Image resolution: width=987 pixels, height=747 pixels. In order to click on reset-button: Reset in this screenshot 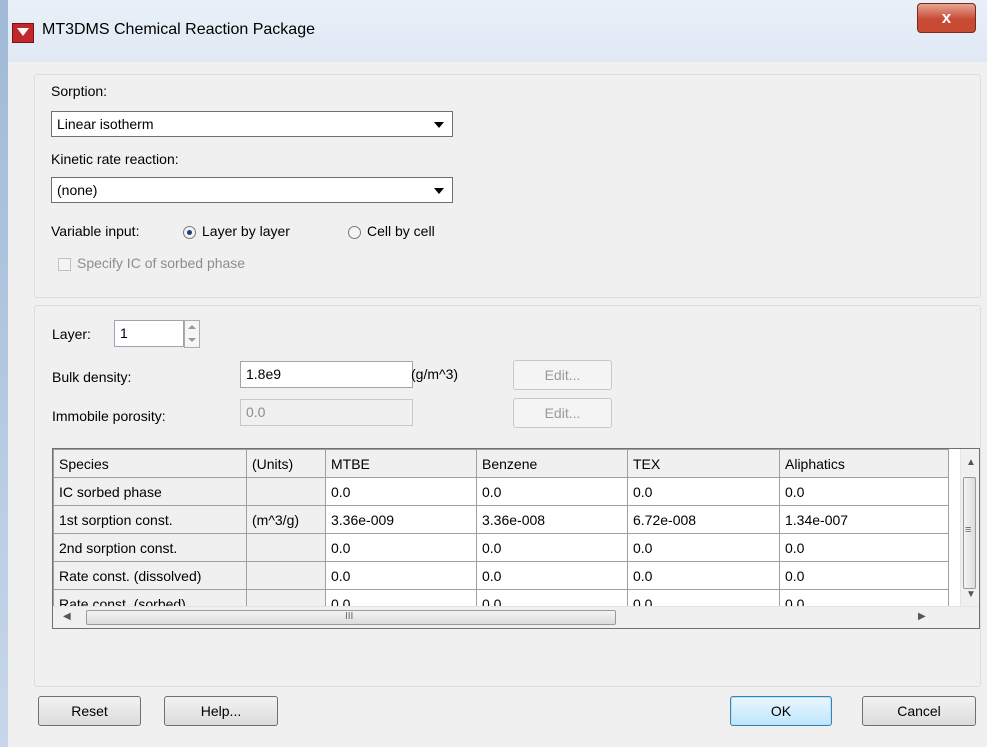, I will do `click(89, 711)`.